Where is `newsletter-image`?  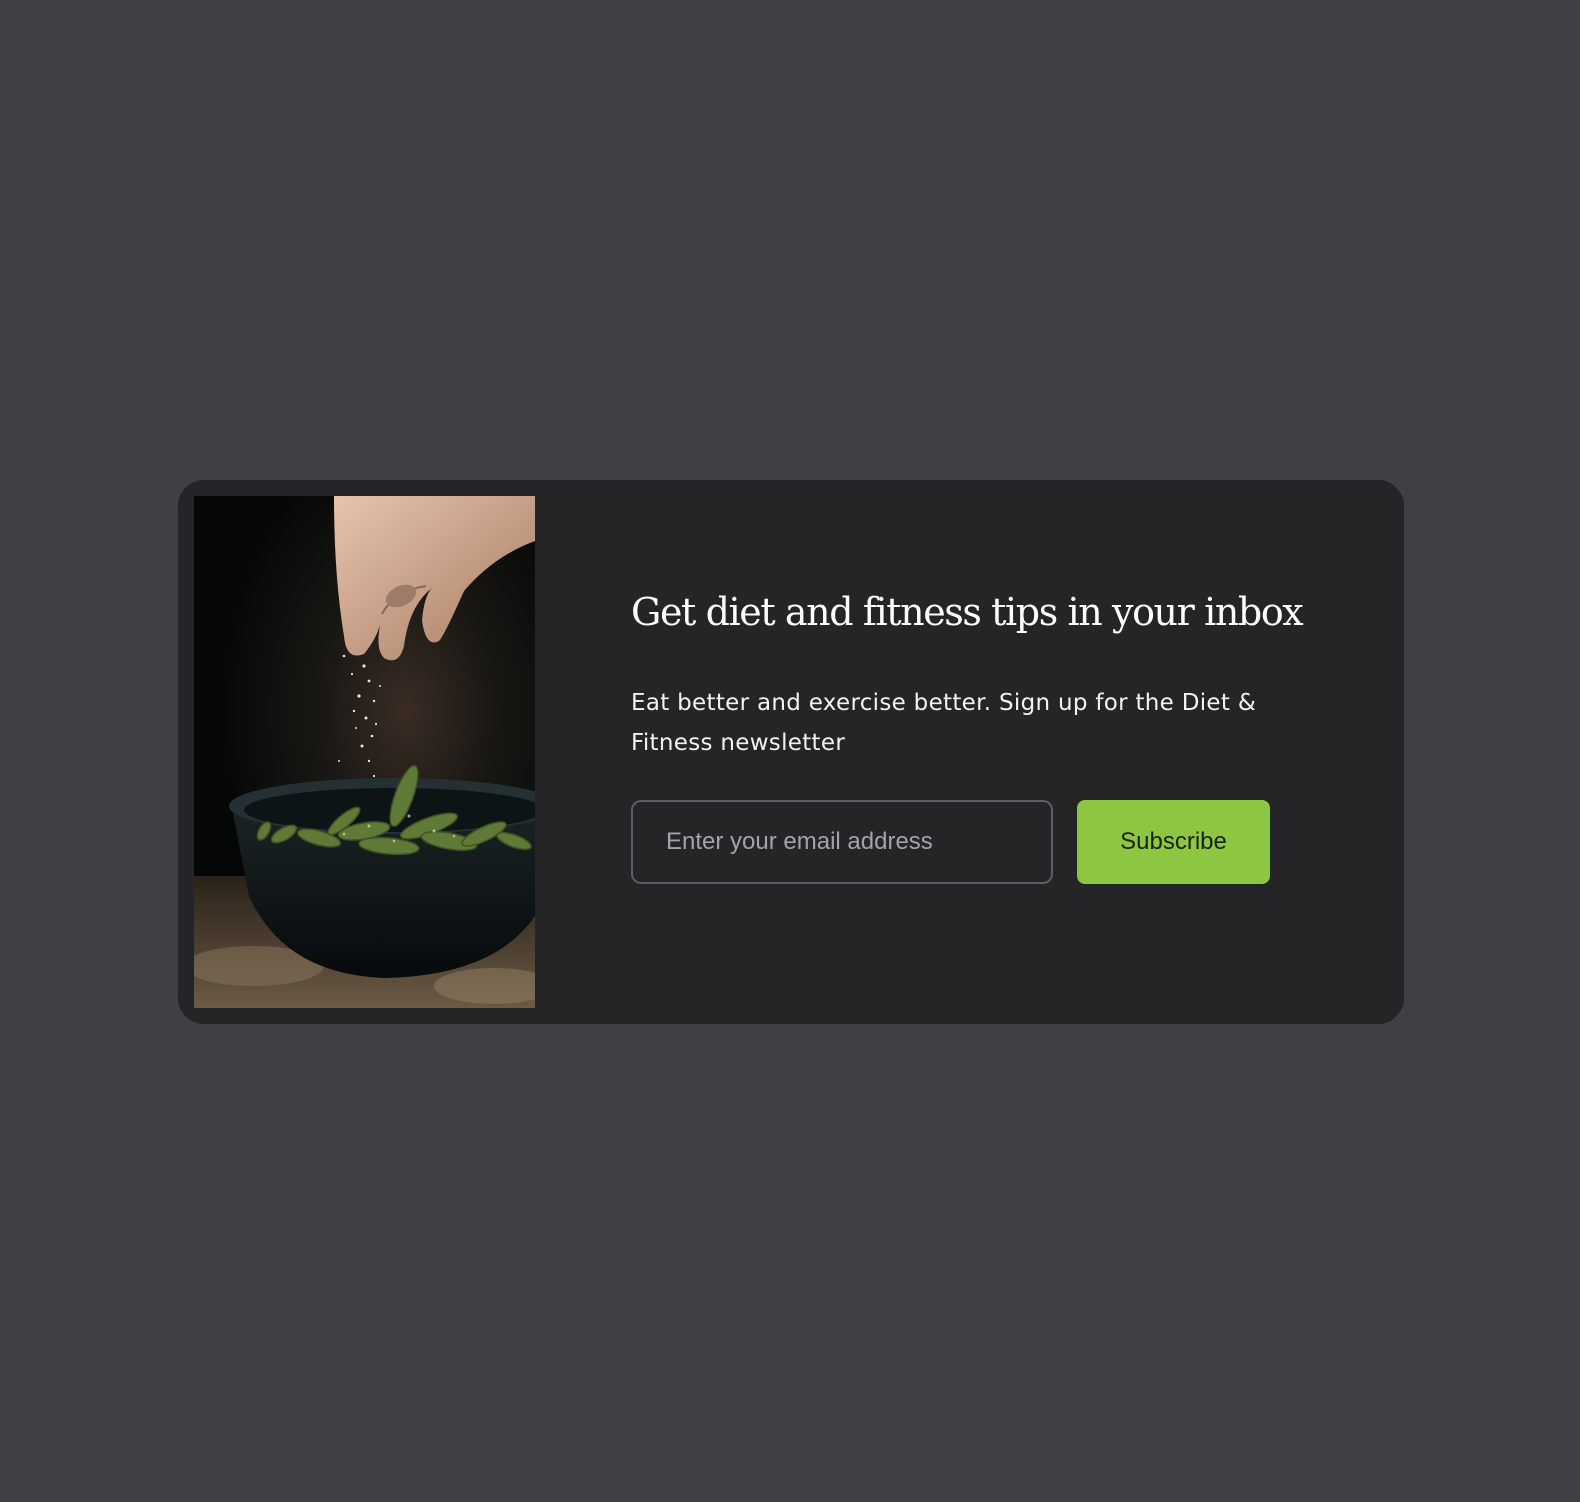
newsletter-image is located at coordinates (364, 752).